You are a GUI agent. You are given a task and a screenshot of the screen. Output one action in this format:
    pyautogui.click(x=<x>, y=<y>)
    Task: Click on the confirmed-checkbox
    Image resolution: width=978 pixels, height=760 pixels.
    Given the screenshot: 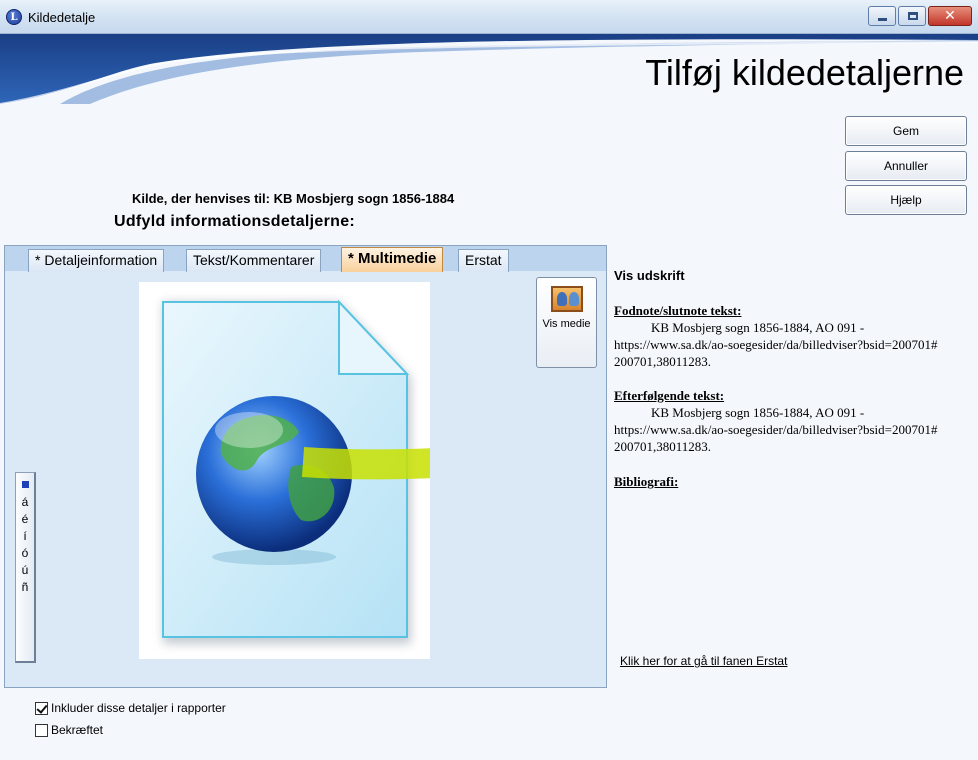 What is the action you would take?
    pyautogui.click(x=41, y=730)
    